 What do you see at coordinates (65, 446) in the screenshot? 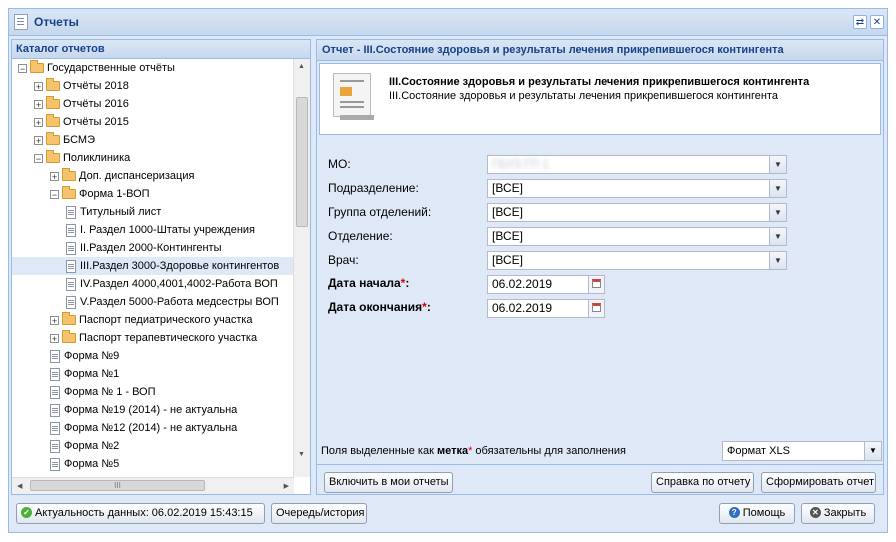
I see `tree-node: Форма №2` at bounding box center [65, 446].